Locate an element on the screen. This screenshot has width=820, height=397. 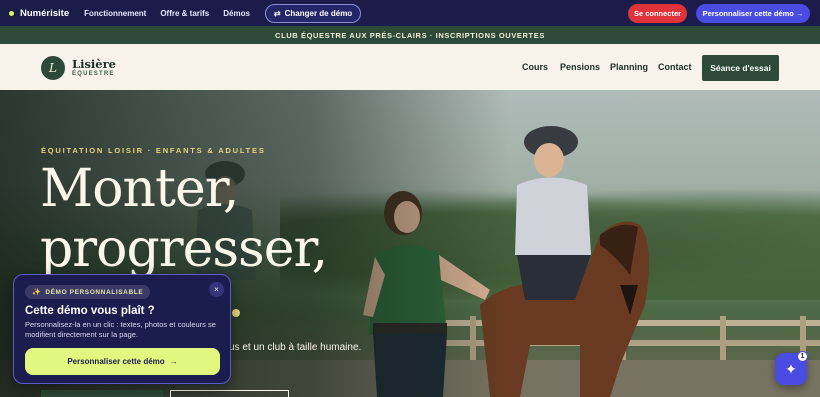
hero-title-line-1: Monter, is located at coordinates (139, 189).